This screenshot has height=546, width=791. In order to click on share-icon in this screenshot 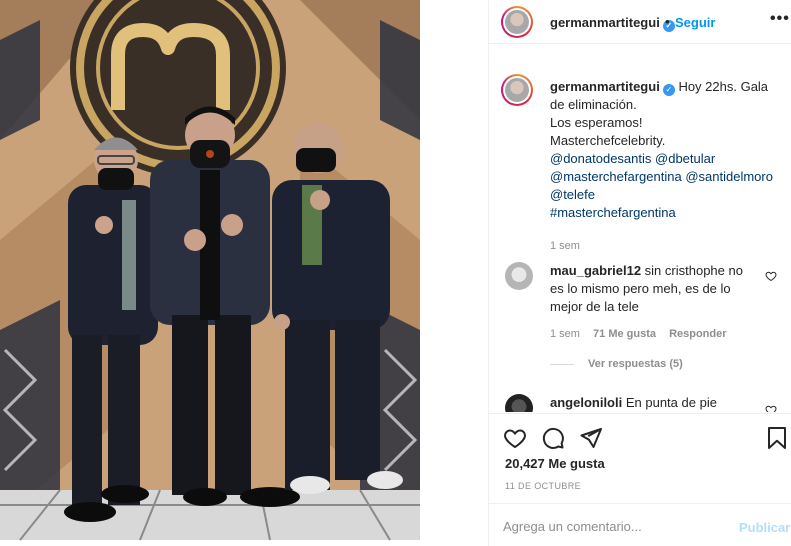, I will do `click(591, 438)`.